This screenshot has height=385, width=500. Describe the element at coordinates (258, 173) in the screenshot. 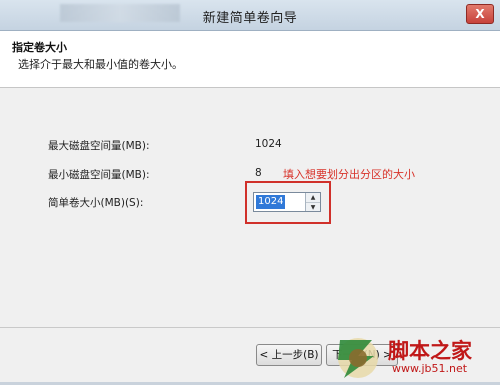

I see `min-space-value: 8` at that location.